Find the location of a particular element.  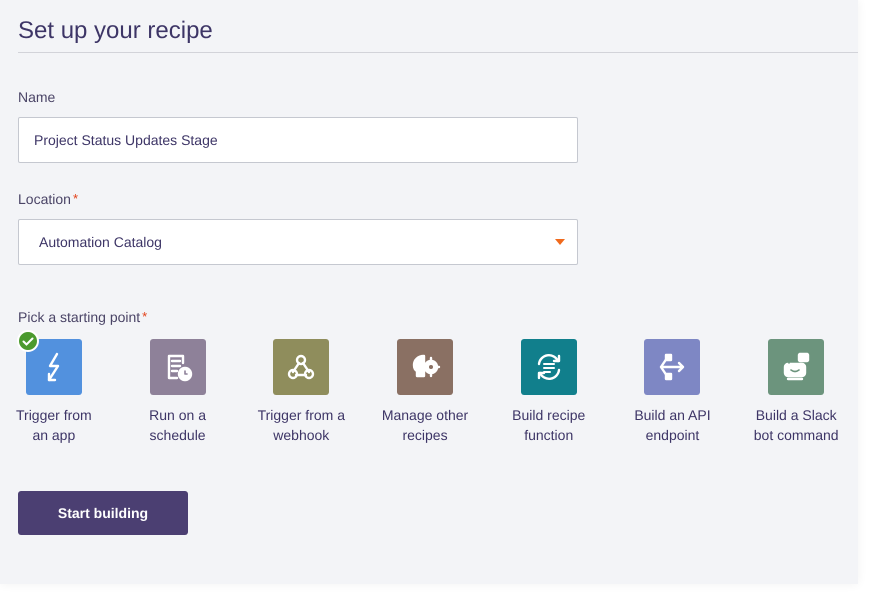

field-label: Location is located at coordinates (44, 199).